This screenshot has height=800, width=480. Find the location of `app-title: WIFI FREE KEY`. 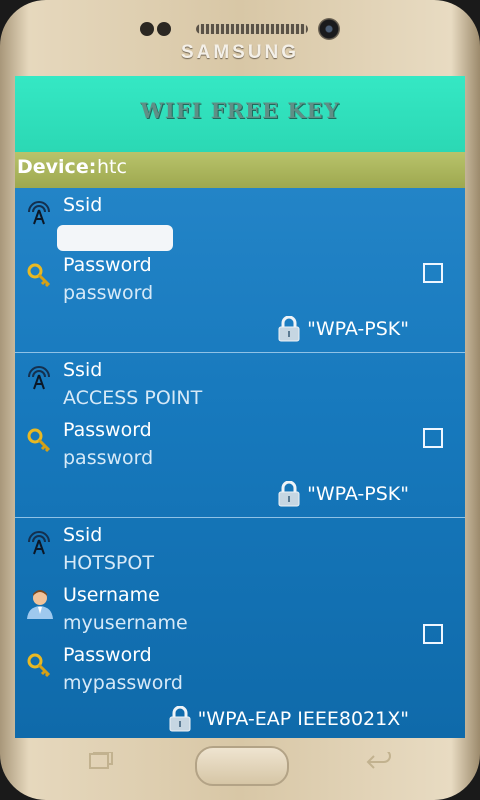

app-title: WIFI FREE KEY is located at coordinates (240, 110).